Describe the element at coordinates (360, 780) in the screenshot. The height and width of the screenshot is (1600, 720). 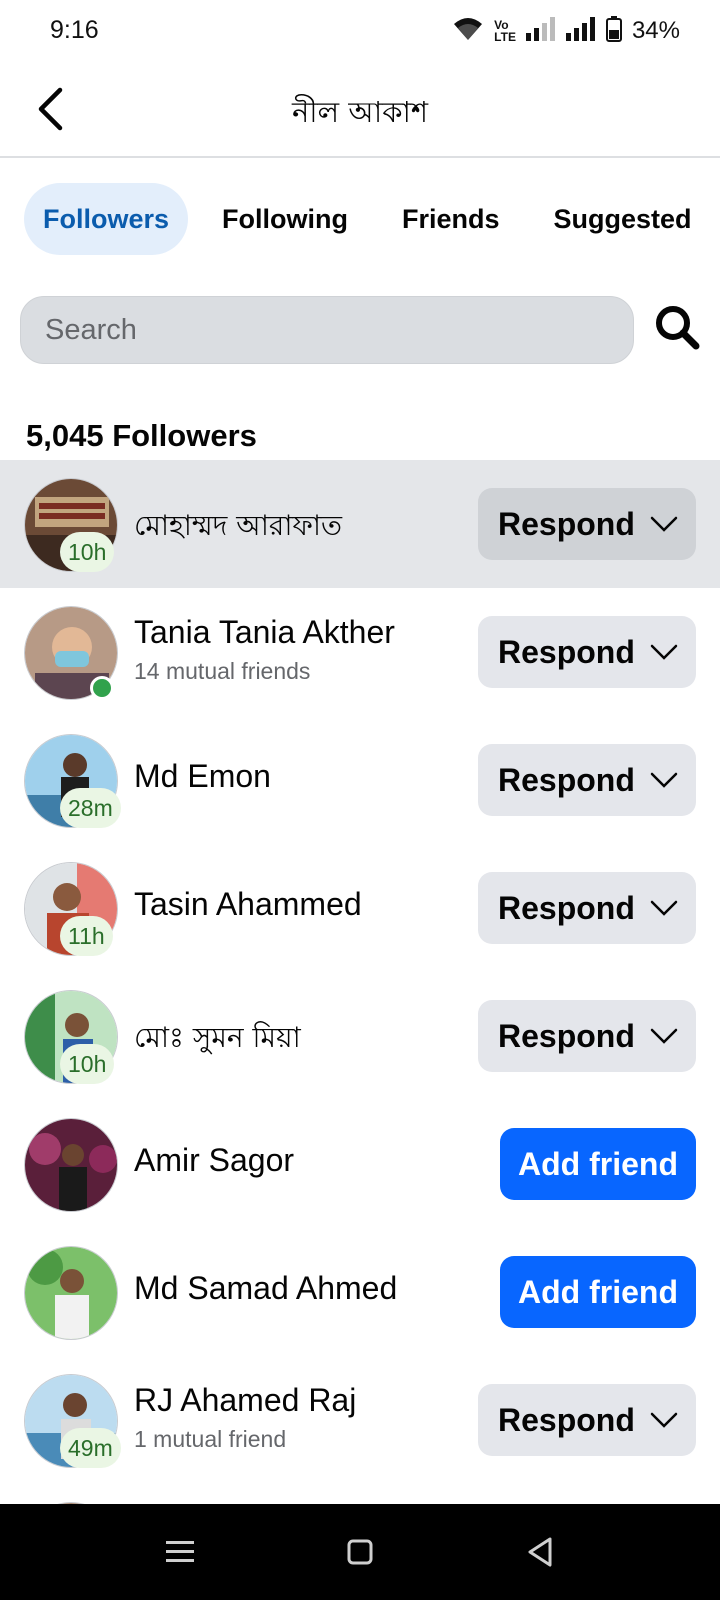
I see `list-item: 28m Md Emon Respond` at that location.